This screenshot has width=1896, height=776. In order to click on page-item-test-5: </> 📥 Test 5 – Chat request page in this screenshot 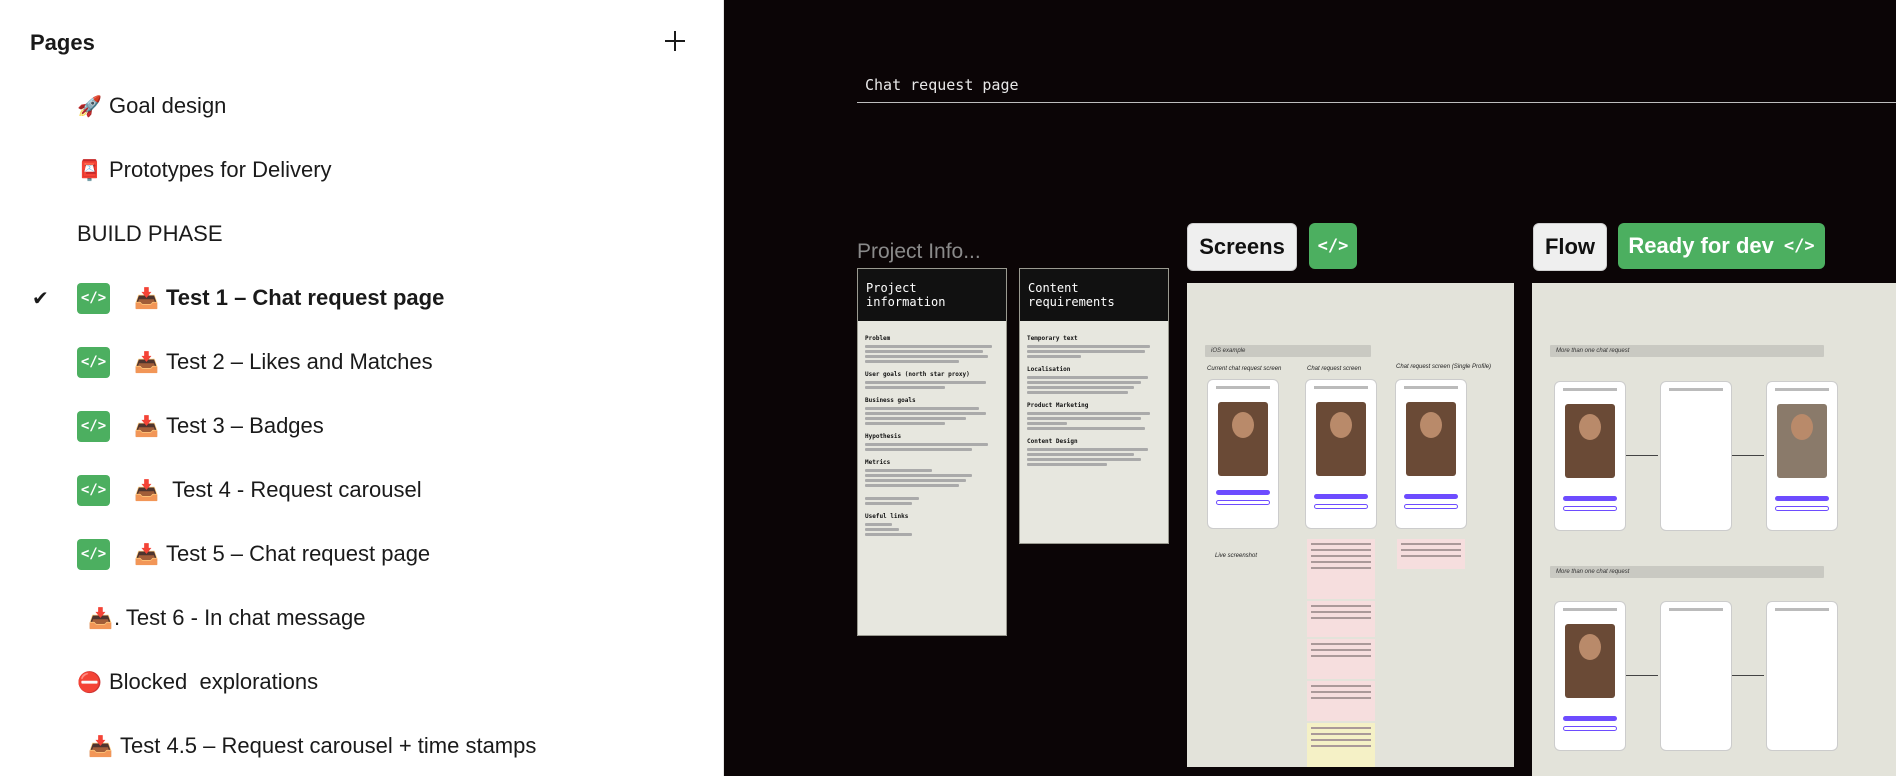, I will do `click(362, 554)`.